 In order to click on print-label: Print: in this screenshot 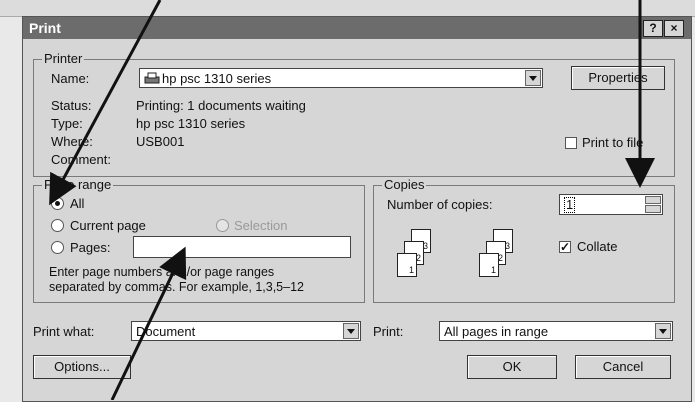, I will do `click(388, 331)`.